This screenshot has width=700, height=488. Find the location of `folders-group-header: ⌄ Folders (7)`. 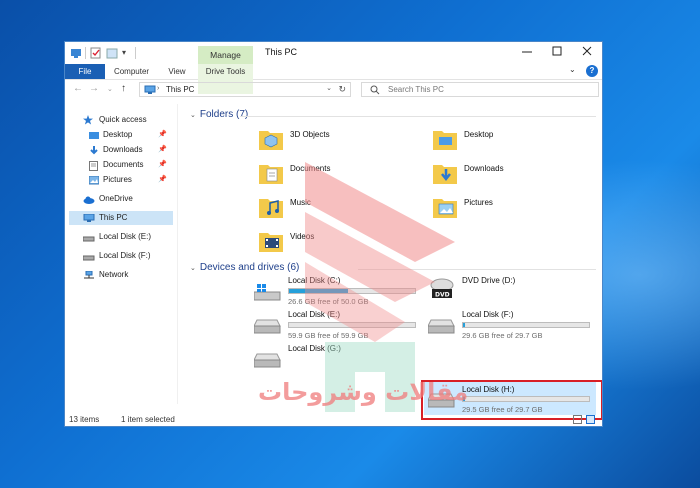

folders-group-header: ⌄ Folders (7) is located at coordinates (219, 114).